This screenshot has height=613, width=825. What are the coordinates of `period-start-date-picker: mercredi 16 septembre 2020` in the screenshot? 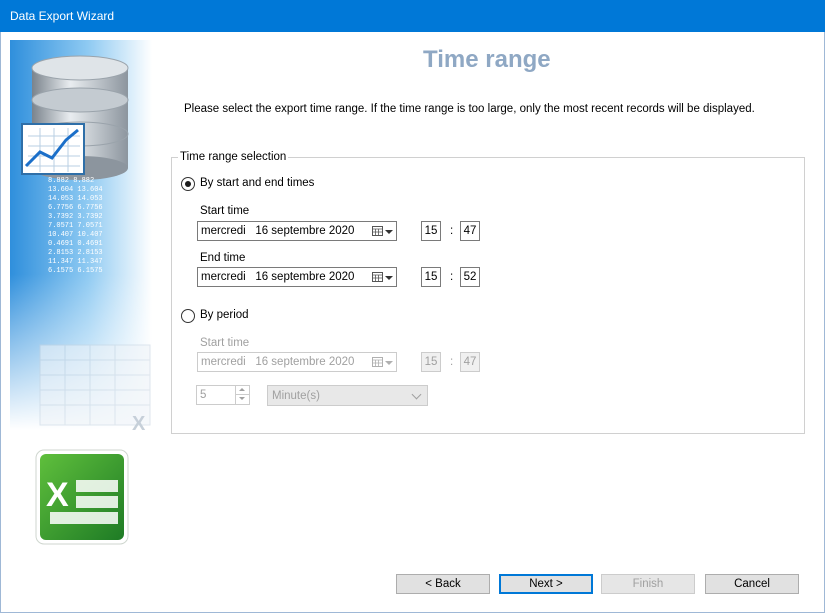 It's located at (297, 362).